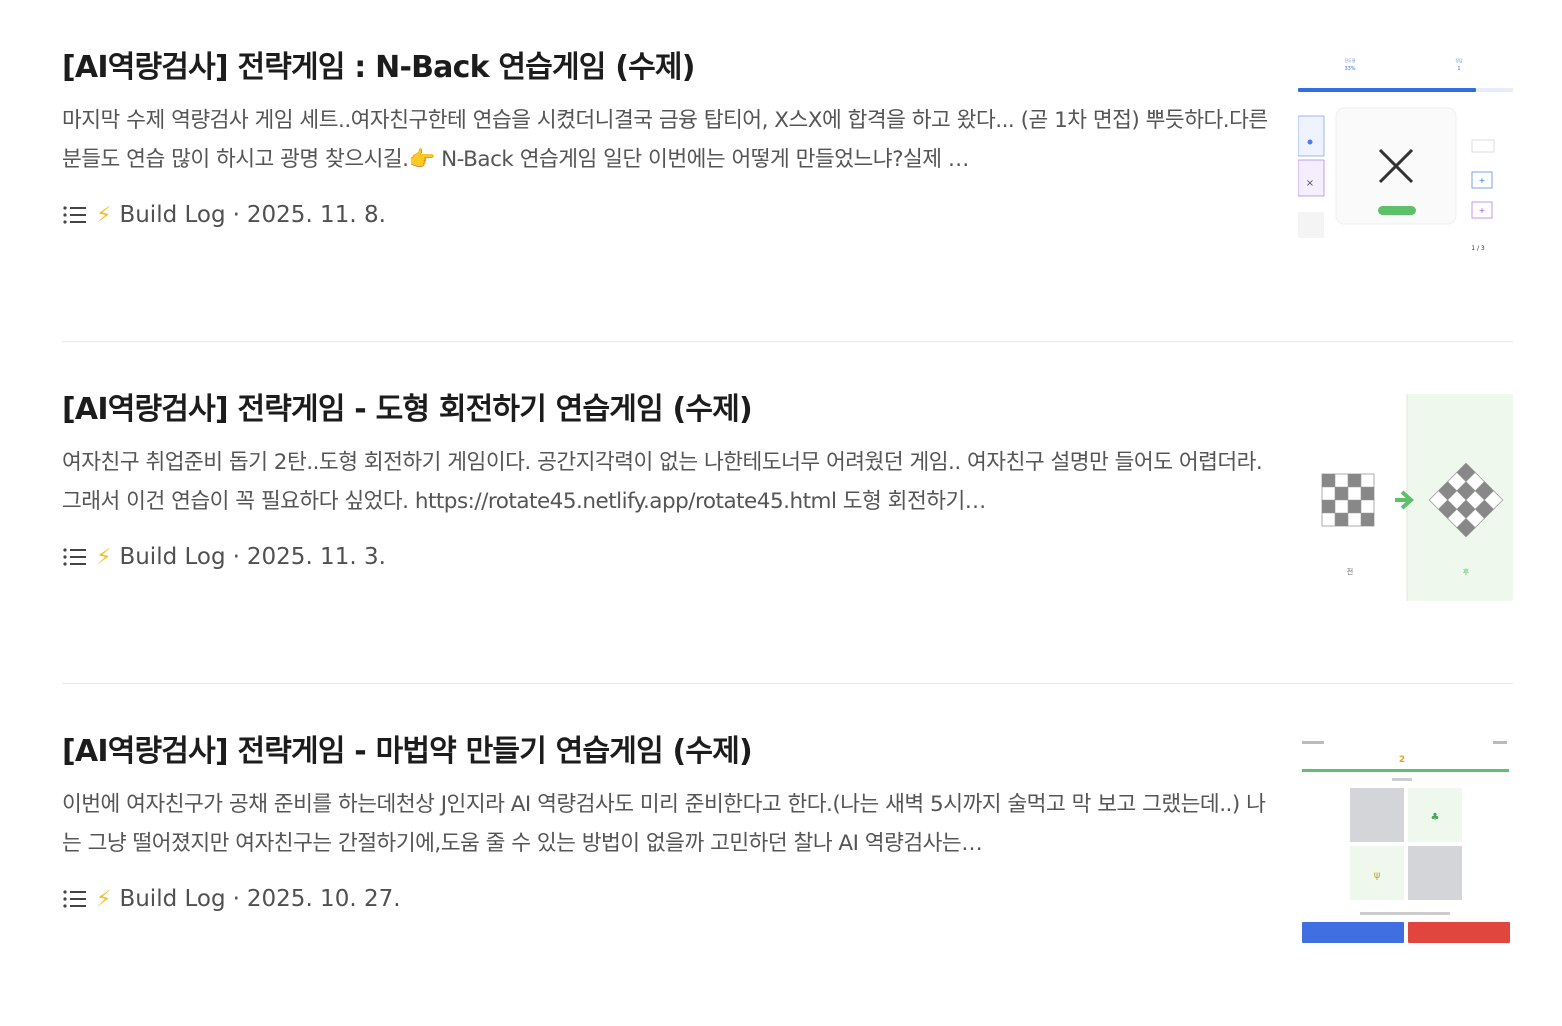 Image resolution: width=1562 pixels, height=1026 pixels. Describe the element at coordinates (666, 410) in the screenshot. I see `post-title: [AI역량검사] 전략게임 - 도형 회전하기 연습게임 (수제)` at that location.